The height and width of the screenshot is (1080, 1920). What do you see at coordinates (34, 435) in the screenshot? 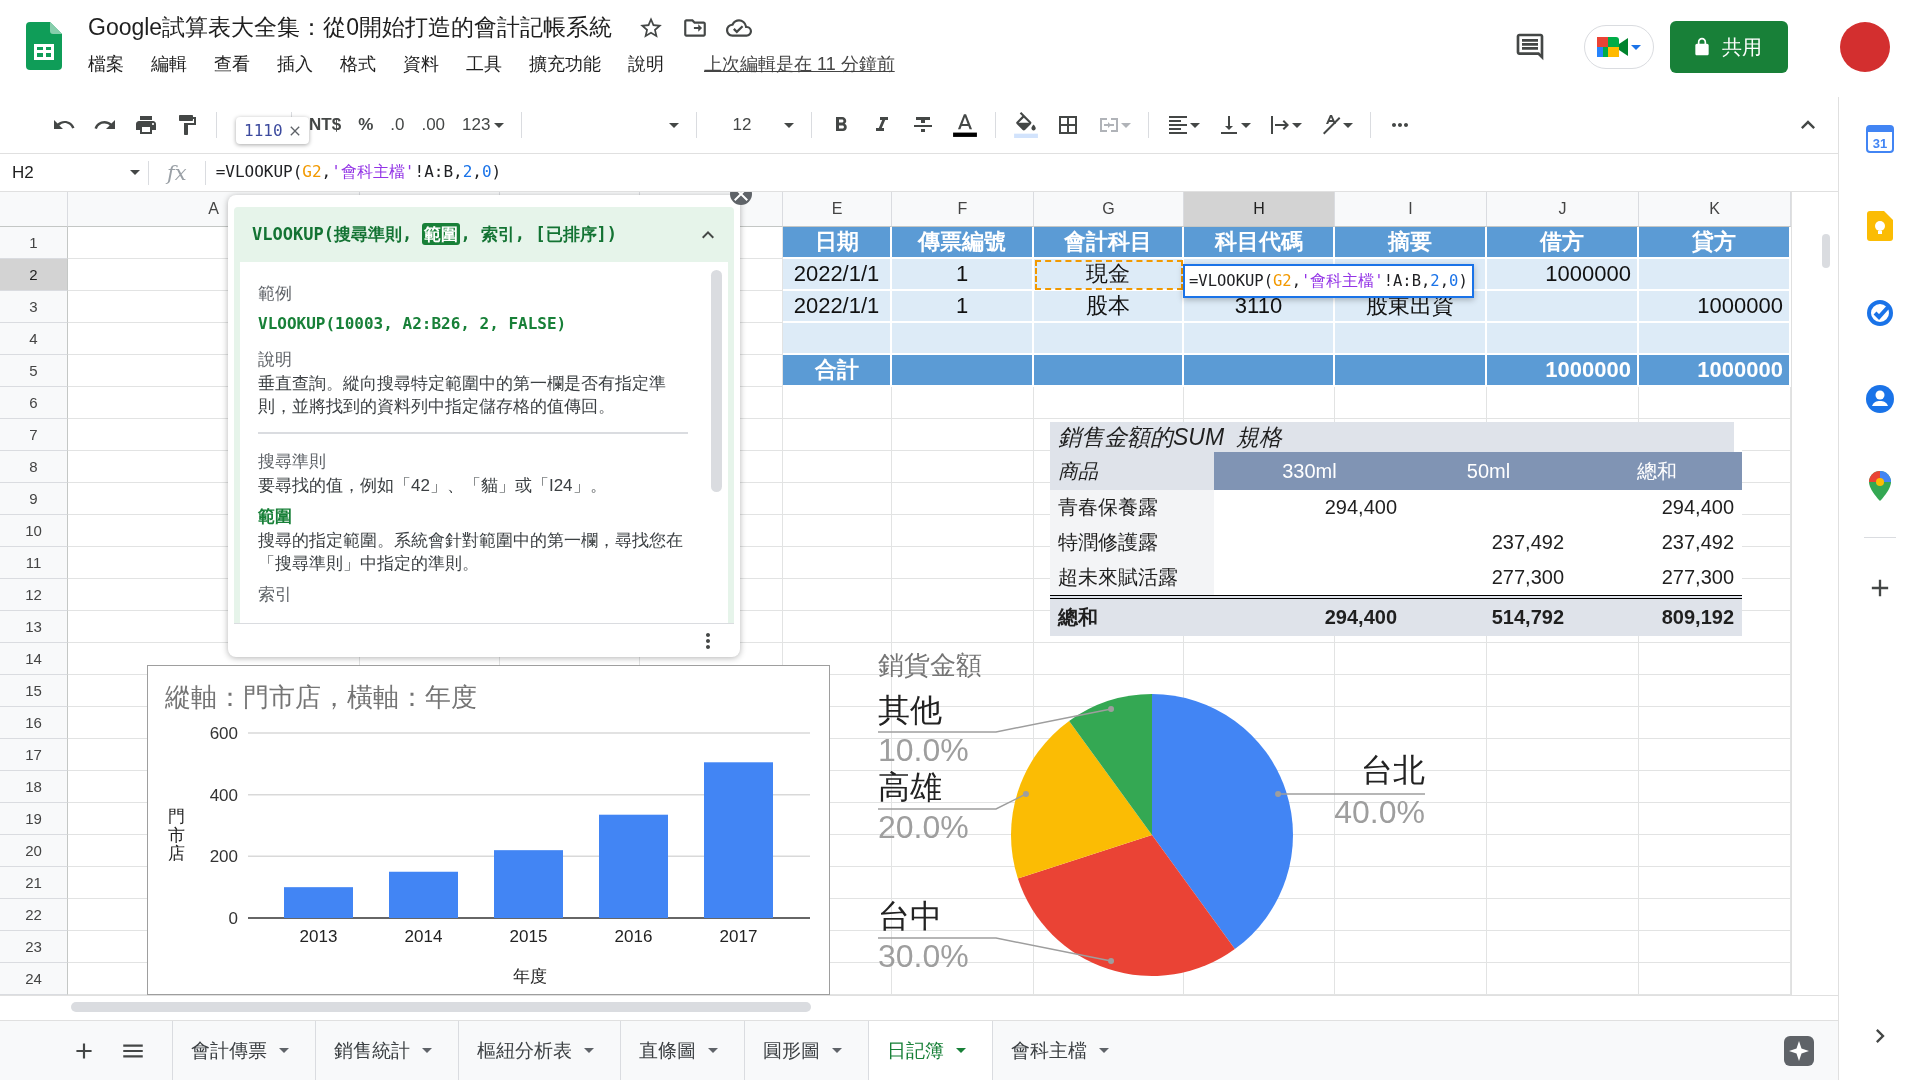
I see `row-header: 7` at bounding box center [34, 435].